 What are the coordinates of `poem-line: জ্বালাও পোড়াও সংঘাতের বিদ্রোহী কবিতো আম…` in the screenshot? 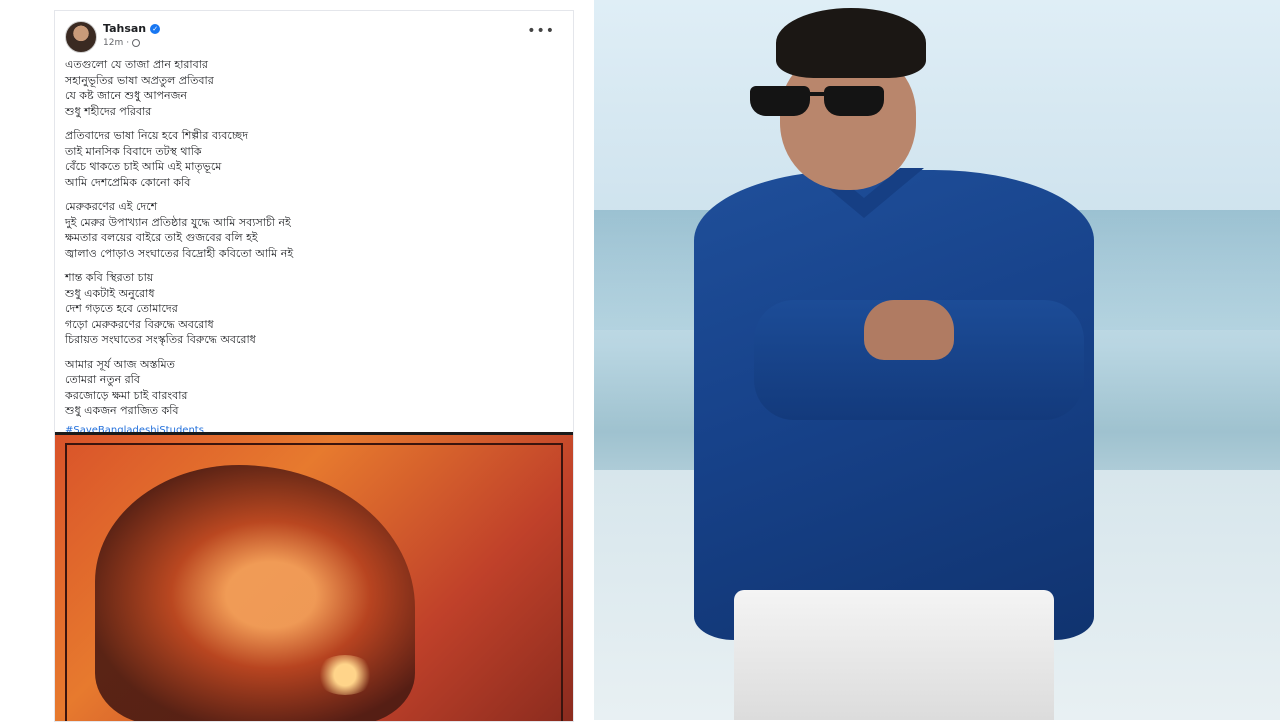 It's located at (179, 253).